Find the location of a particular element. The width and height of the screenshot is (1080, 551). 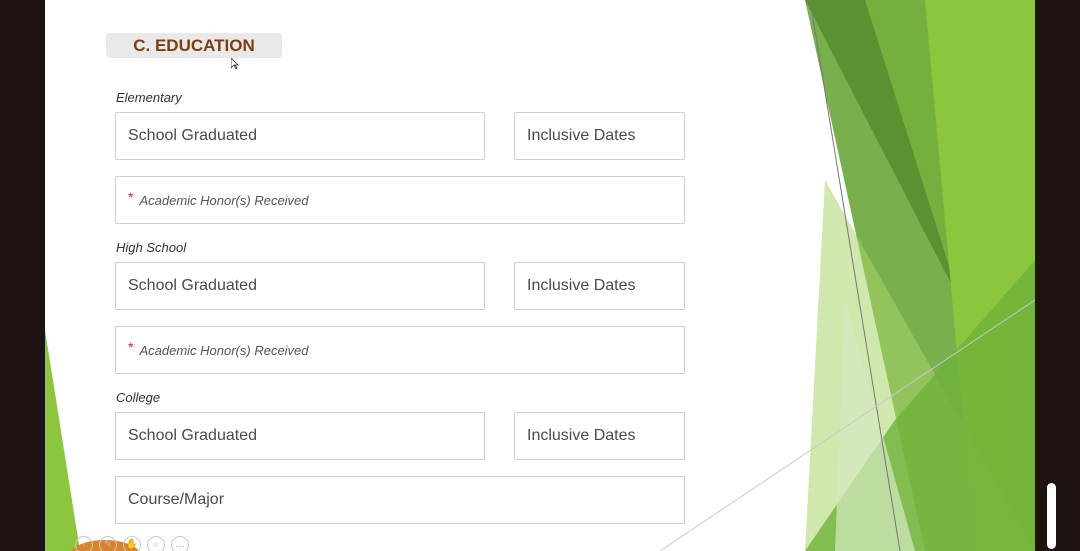

field-placeholder: Course/Major is located at coordinates (176, 499).